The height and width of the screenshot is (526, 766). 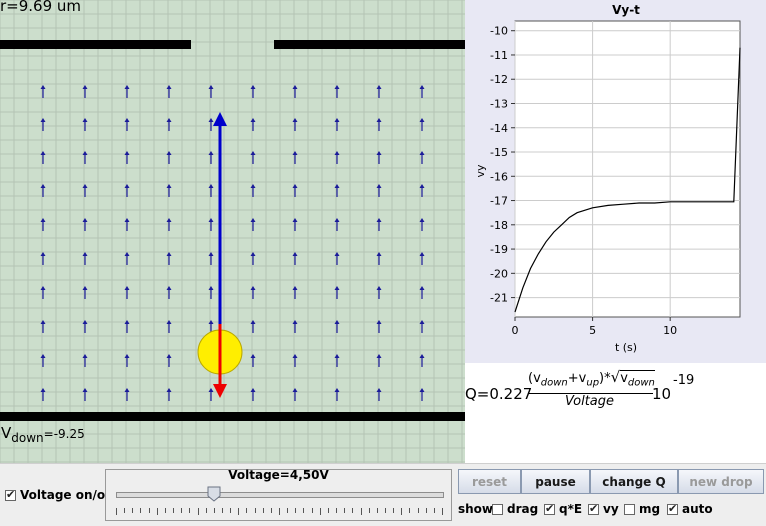 I want to click on option-auto: auto, so click(x=690, y=509).